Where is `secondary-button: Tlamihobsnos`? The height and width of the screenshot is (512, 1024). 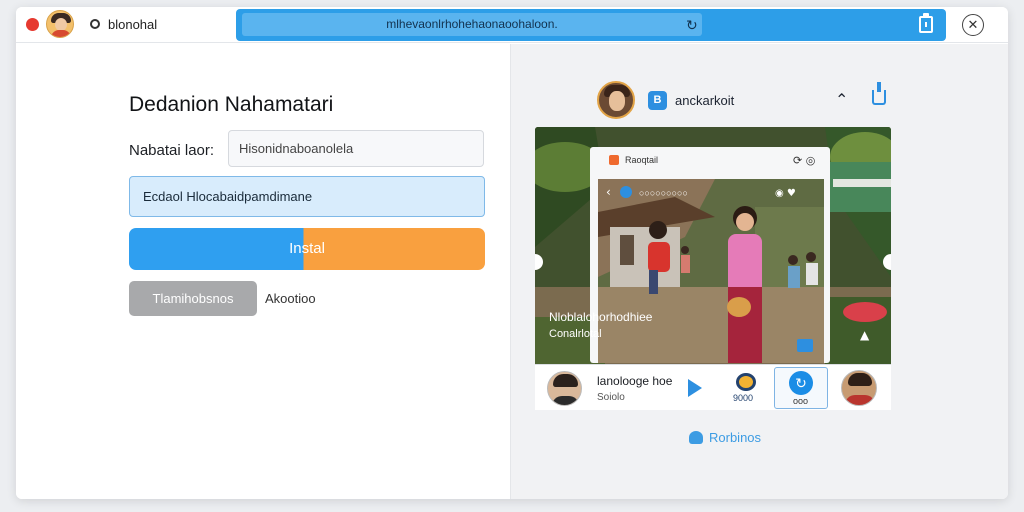
secondary-button: Tlamihobsnos is located at coordinates (193, 298).